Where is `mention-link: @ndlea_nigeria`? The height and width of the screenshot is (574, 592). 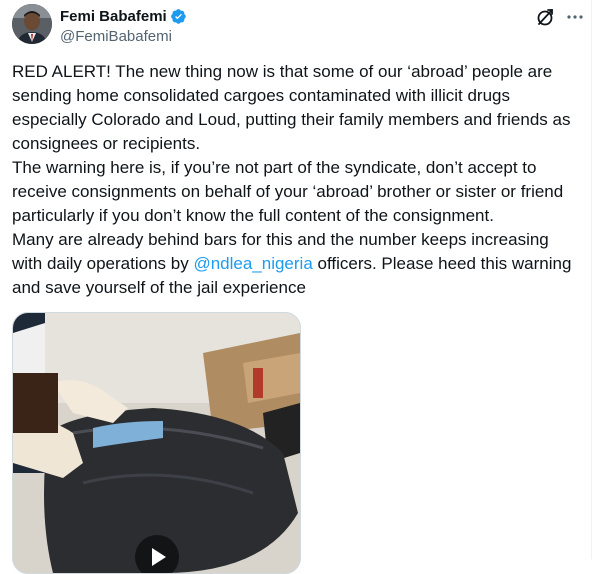 mention-link: @ndlea_nigeria is located at coordinates (252, 263).